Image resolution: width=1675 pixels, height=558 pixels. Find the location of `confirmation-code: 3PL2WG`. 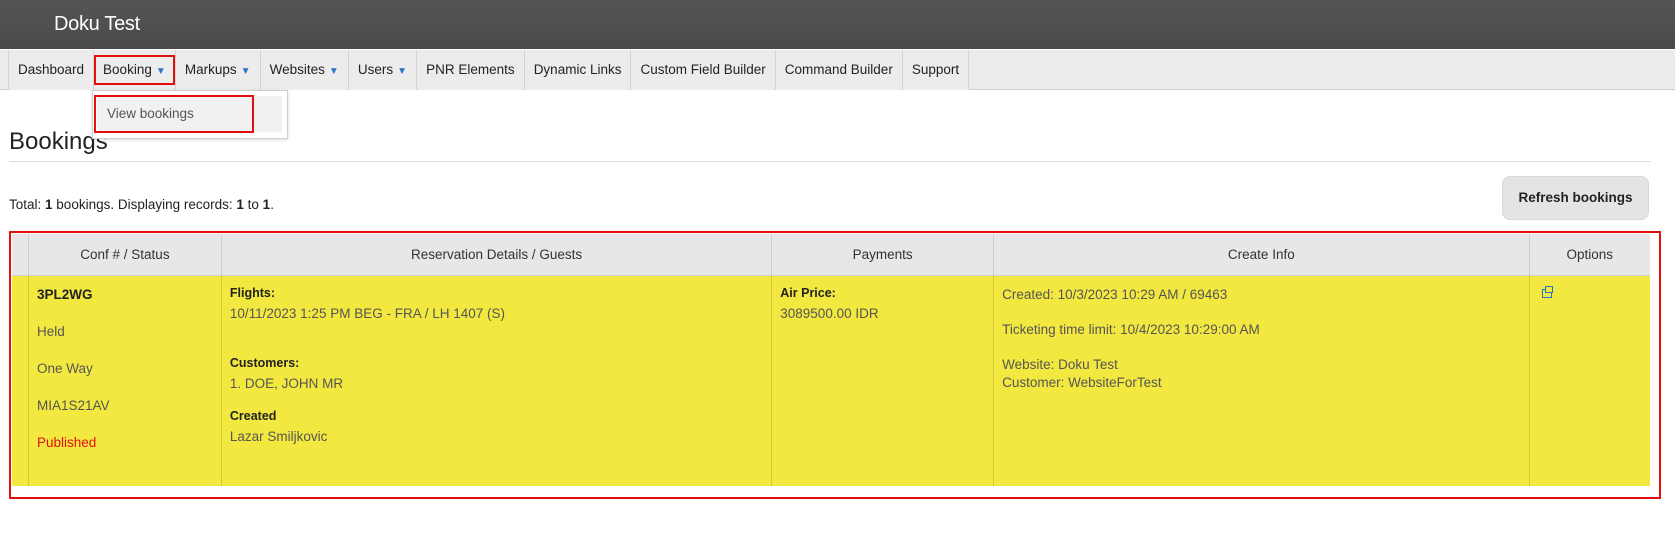

confirmation-code: 3PL2WG is located at coordinates (65, 294).